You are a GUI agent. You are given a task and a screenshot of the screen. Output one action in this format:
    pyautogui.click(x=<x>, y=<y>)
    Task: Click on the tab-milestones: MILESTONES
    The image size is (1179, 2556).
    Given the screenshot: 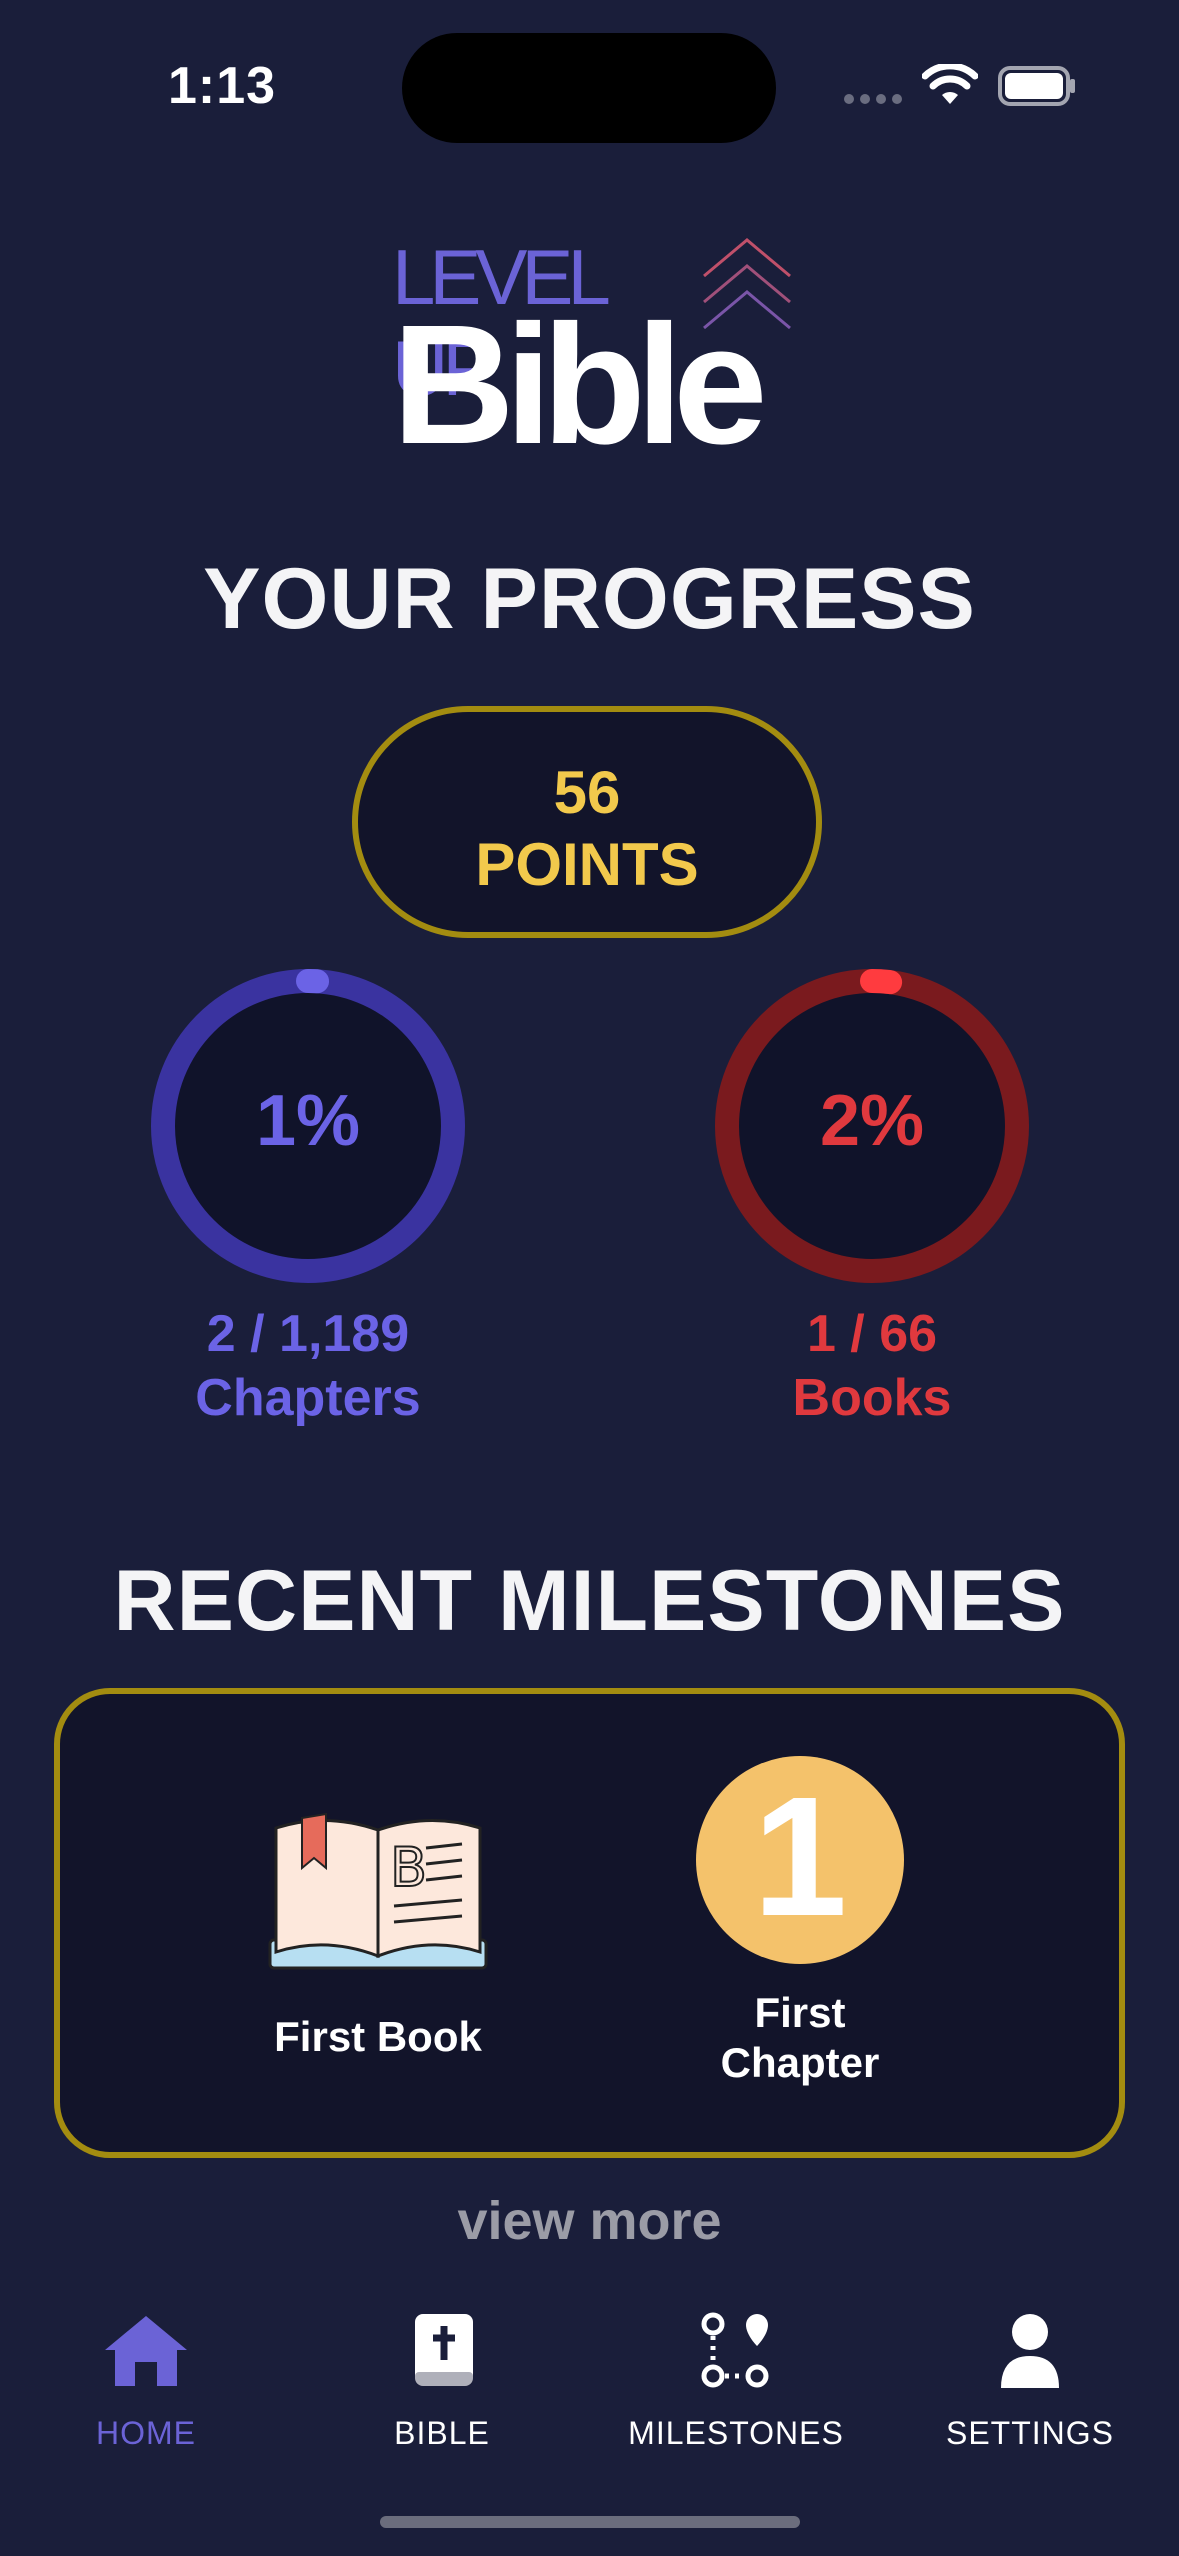 What is the action you would take?
    pyautogui.click(x=736, y=2381)
    